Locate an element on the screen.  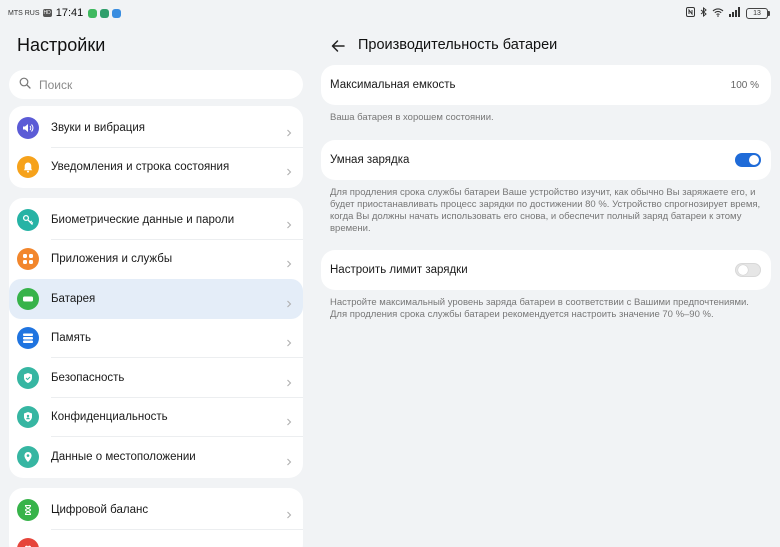
sidebar-item-biometrics: Биометрические данные и пароли is located at coordinates (156, 220).